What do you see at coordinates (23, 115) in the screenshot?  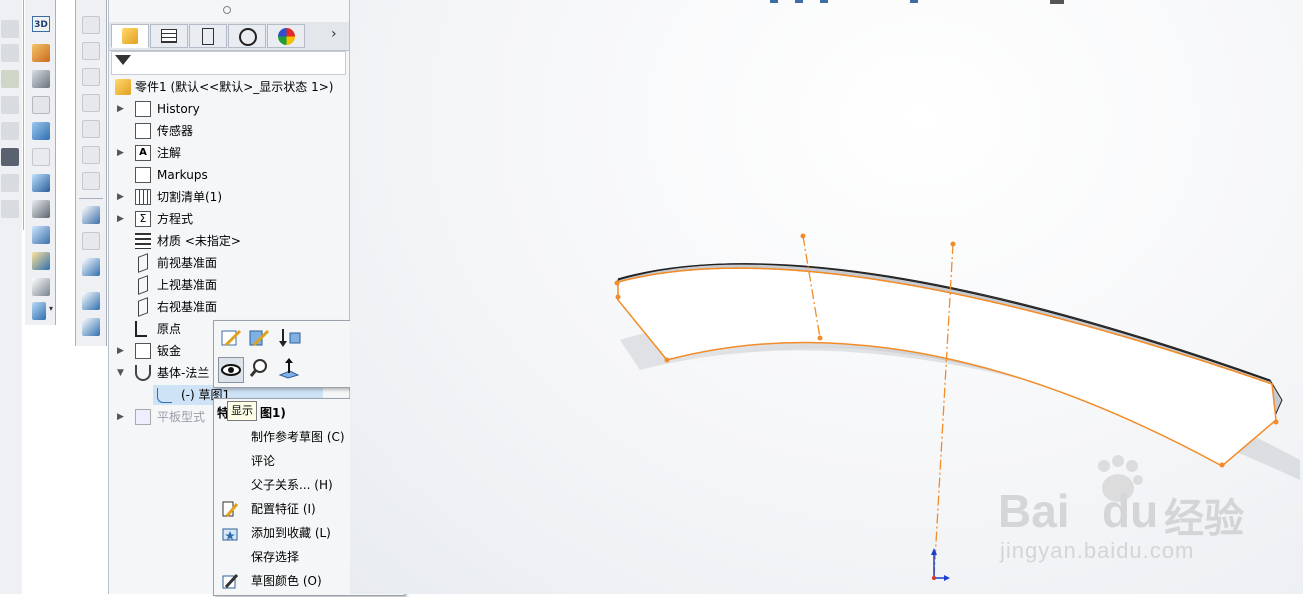 I see `toolbar-divider` at bounding box center [23, 115].